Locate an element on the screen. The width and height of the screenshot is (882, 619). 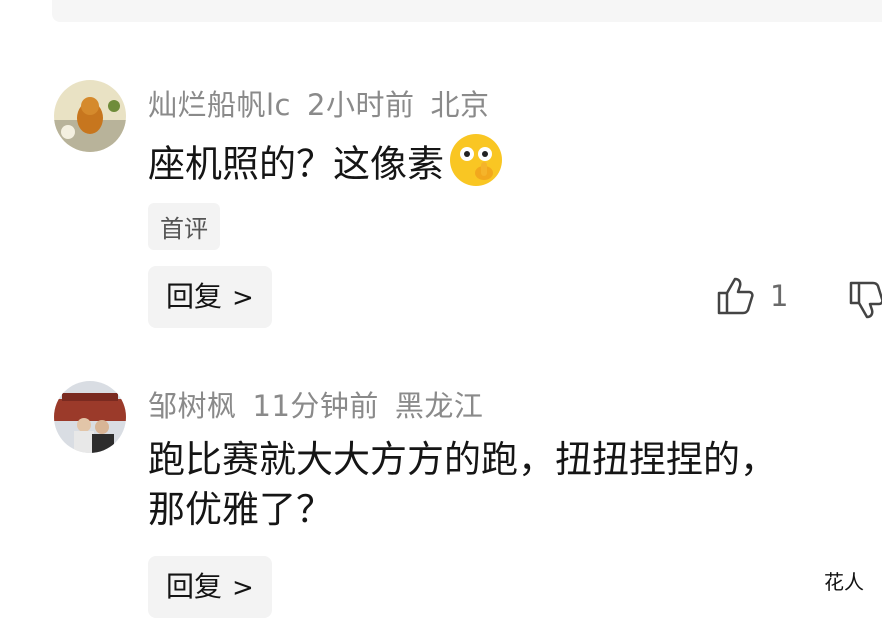
timestamp: 2小时前 is located at coordinates (361, 105).